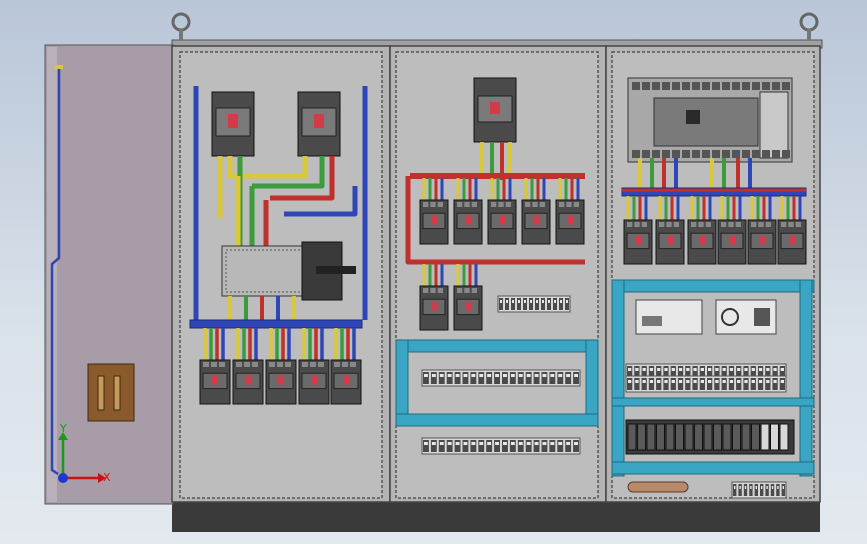 Image resolution: width=867 pixels, height=544 pixels. What do you see at coordinates (111, 392) in the screenshot?
I see `door-handle-icon` at bounding box center [111, 392].